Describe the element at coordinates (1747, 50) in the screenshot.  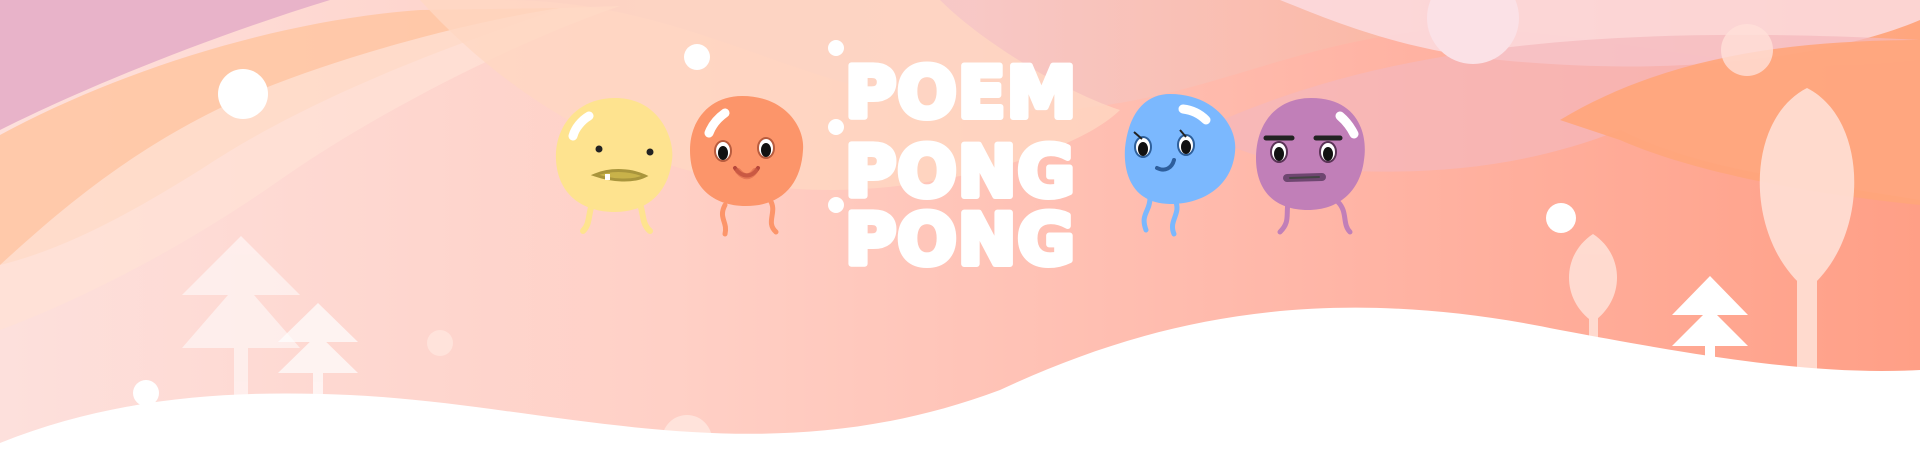
I see `bubble-circle` at that location.